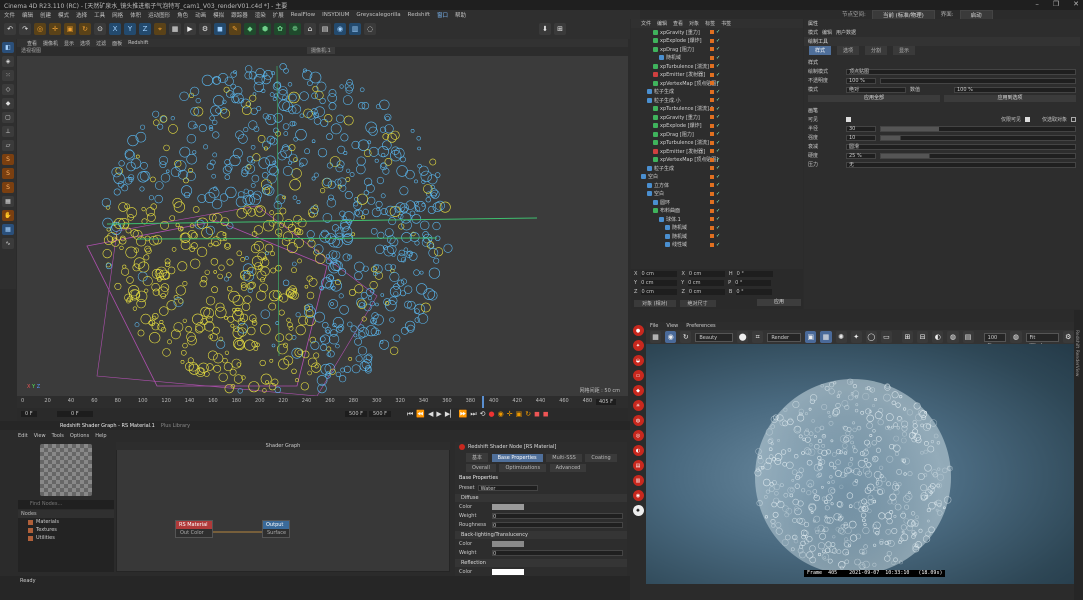 This screenshot has width=1083, height=600. What do you see at coordinates (638, 345) in the screenshot?
I see `rs-light-icon: ✦` at bounding box center [638, 345].